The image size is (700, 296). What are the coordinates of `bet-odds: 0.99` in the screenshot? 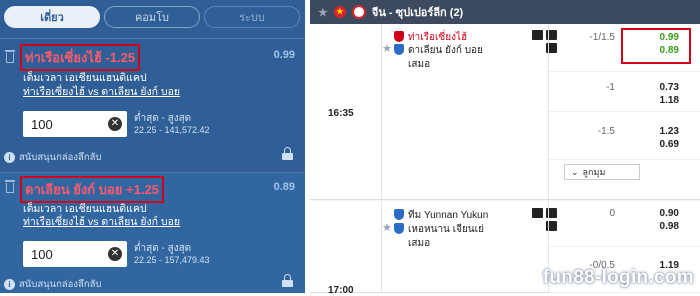 It's located at (284, 55).